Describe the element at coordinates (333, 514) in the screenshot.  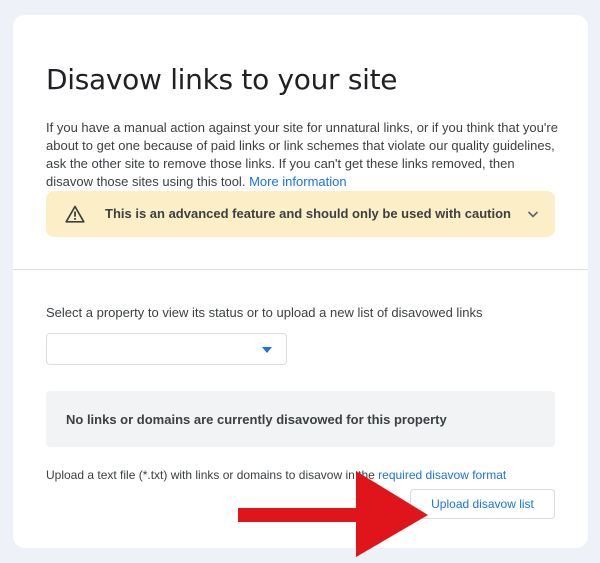
I see `red-arrow-annotation` at that location.